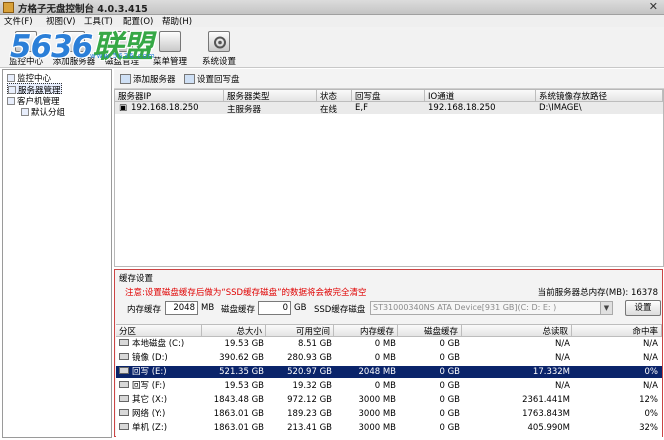 Image resolution: width=664 pixels, height=440 pixels. I want to click on tree-label: 默认分组, so click(48, 113).